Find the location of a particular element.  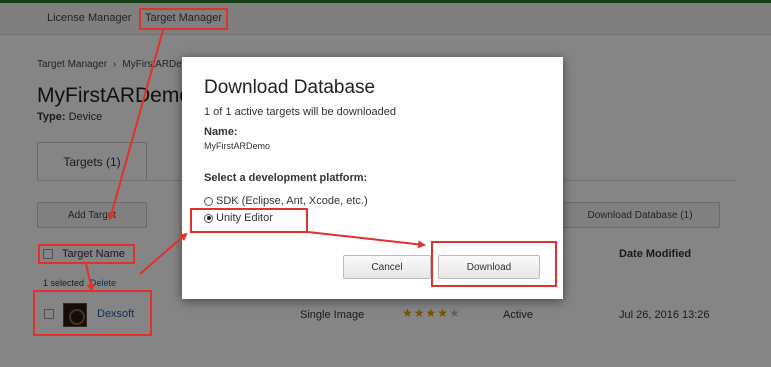

arrow-to-dexsoft is located at coordinates (90, 277).